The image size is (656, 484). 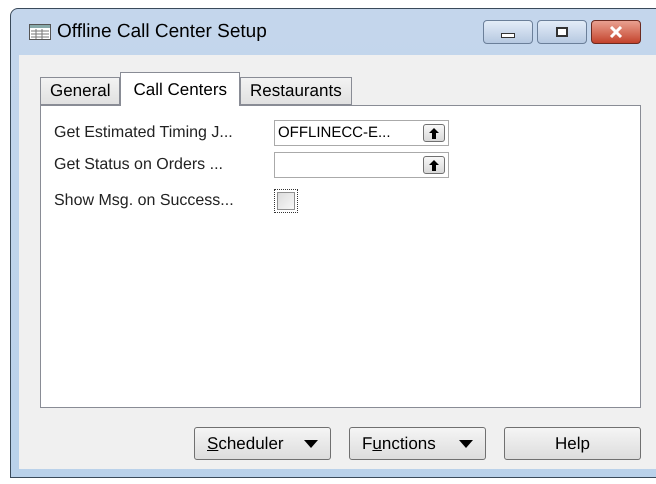 I want to click on minimize-button, so click(x=508, y=32).